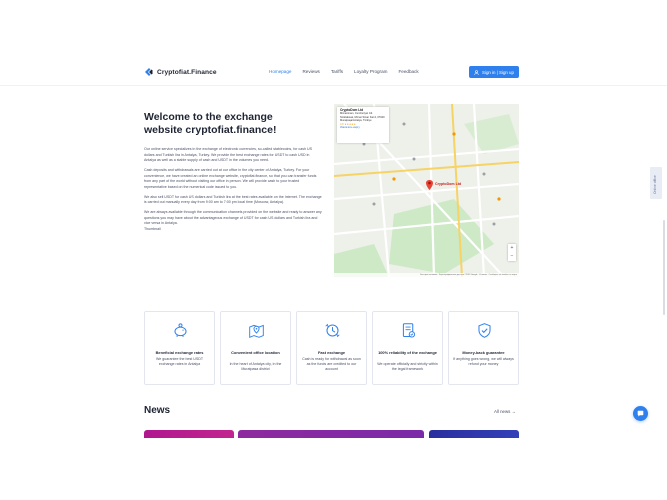  I want to click on chat-icon, so click(640, 413).